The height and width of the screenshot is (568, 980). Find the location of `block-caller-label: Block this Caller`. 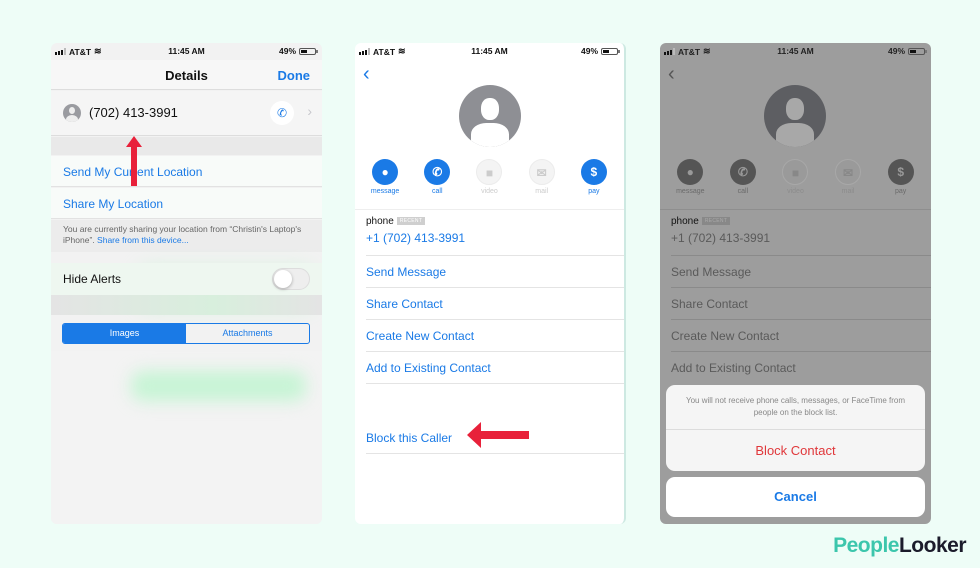

block-caller-label: Block this Caller is located at coordinates (409, 438).